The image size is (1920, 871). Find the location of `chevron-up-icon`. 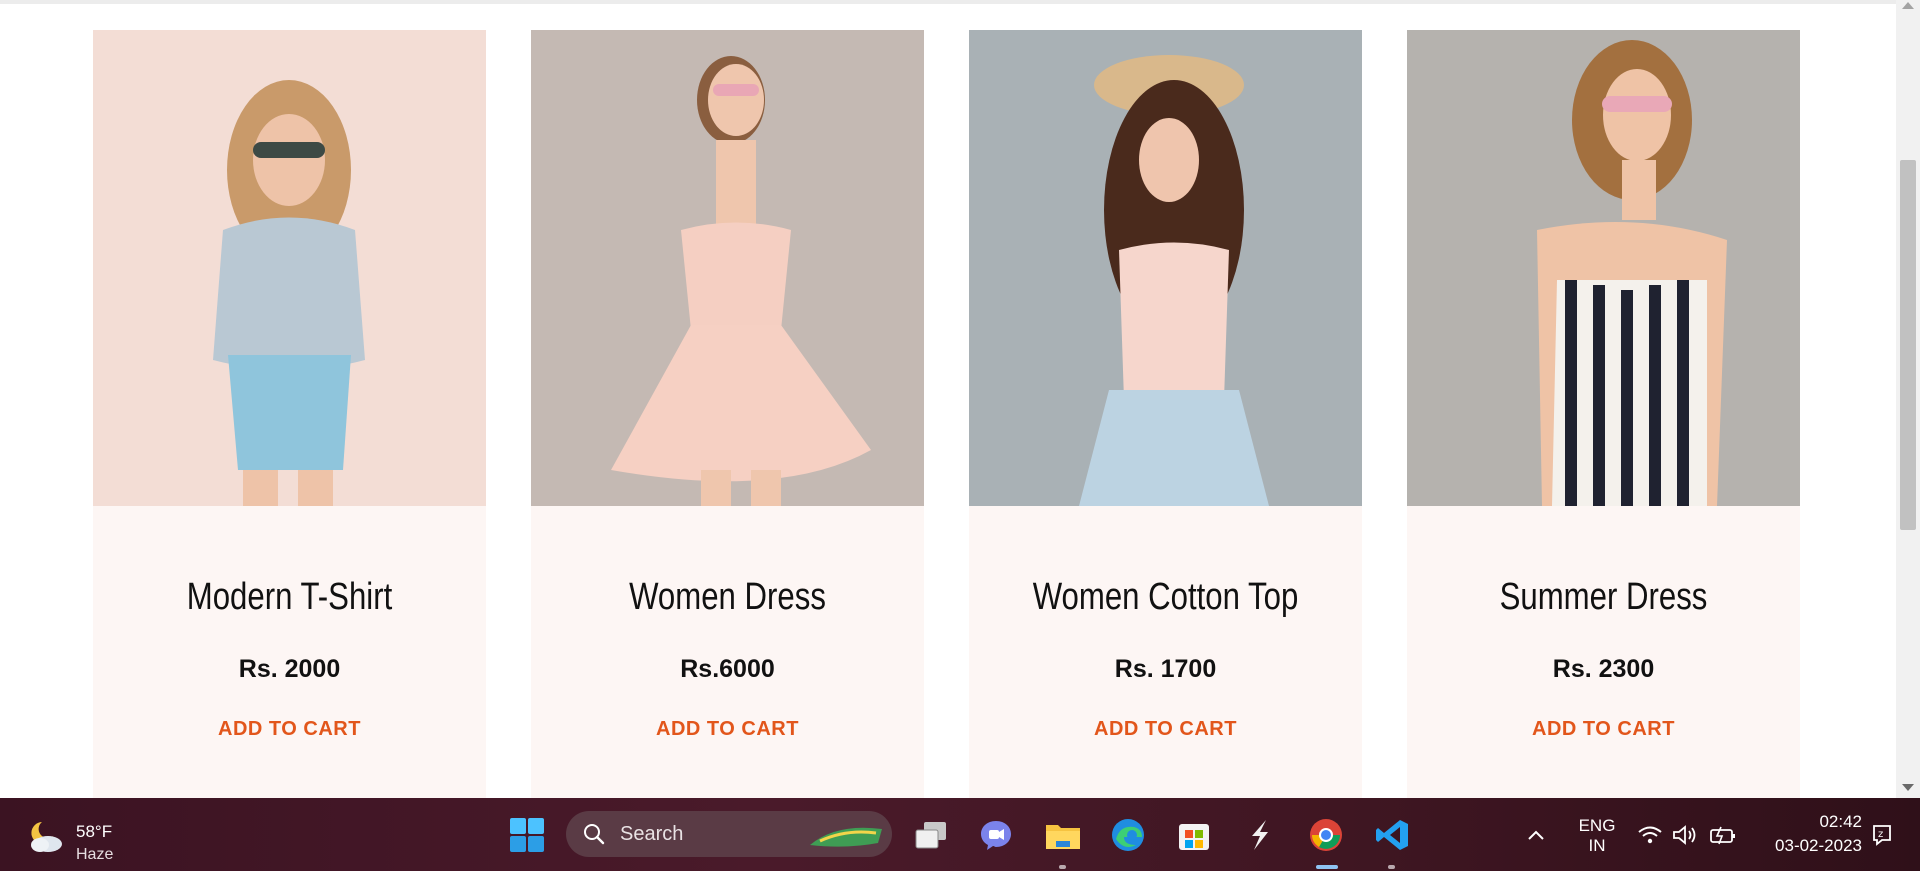

chevron-up-icon is located at coordinates (1536, 835).